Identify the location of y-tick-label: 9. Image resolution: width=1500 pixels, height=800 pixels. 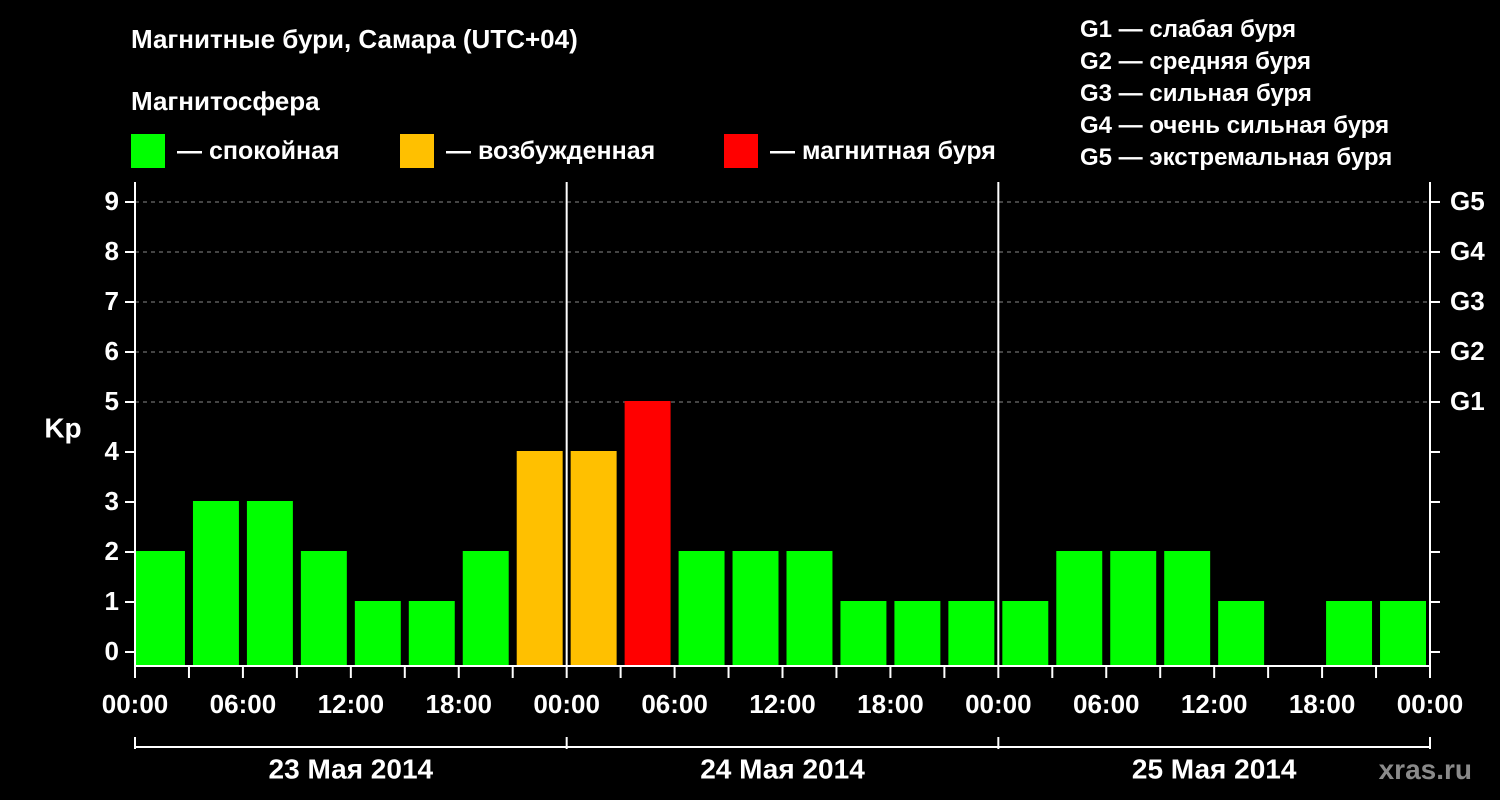
(112, 201).